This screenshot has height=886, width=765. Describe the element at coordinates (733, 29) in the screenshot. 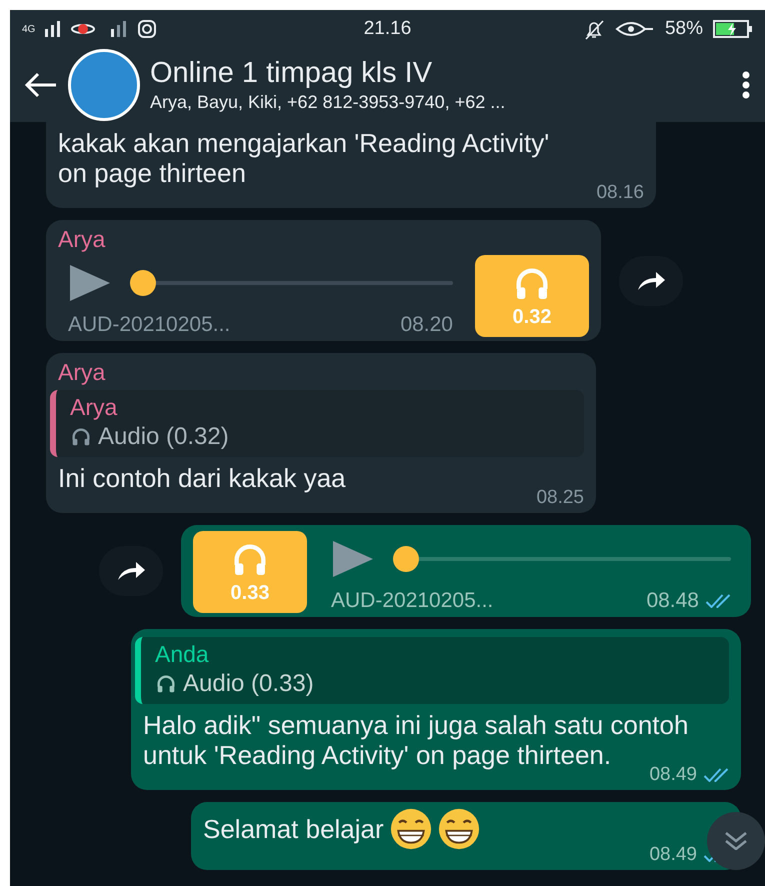

I see `battery-charging-icon` at that location.